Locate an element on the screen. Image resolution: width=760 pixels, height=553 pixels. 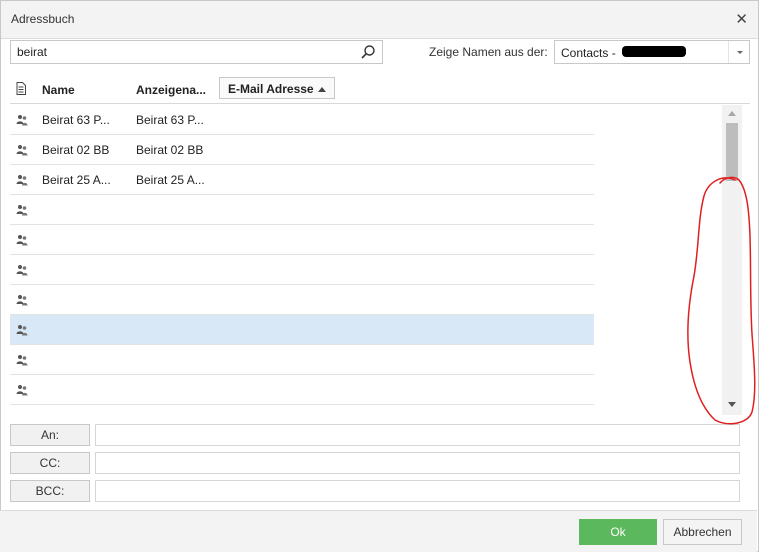
table-empty-area is located at coordinates (658, 260).